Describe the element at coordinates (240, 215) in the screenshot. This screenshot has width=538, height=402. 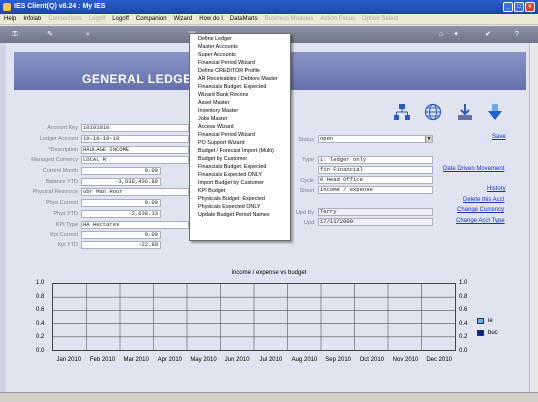
I see `dropdown-item-22: Update Budget Period Names` at that location.